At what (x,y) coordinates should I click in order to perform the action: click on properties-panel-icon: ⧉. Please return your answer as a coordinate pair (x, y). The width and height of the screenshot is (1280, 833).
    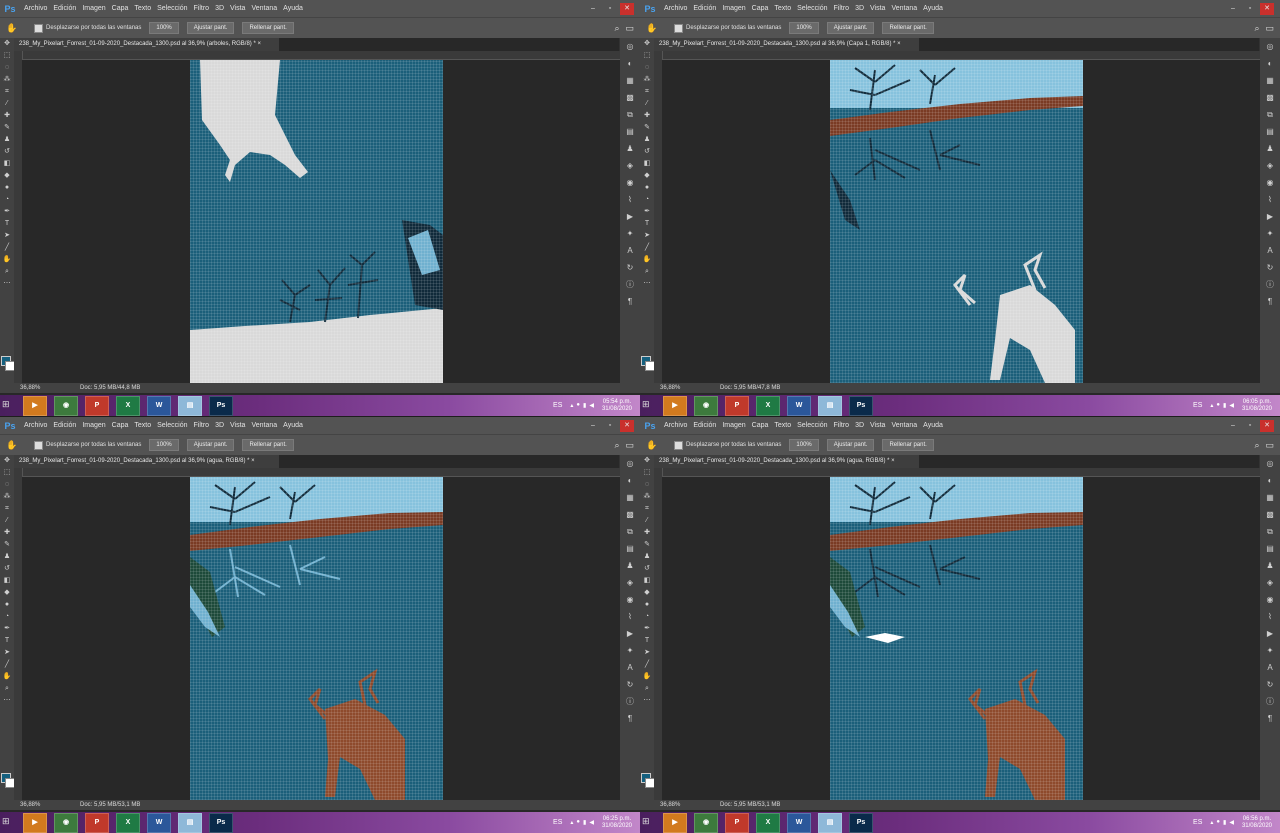
    Looking at the image, I should click on (1270, 531).